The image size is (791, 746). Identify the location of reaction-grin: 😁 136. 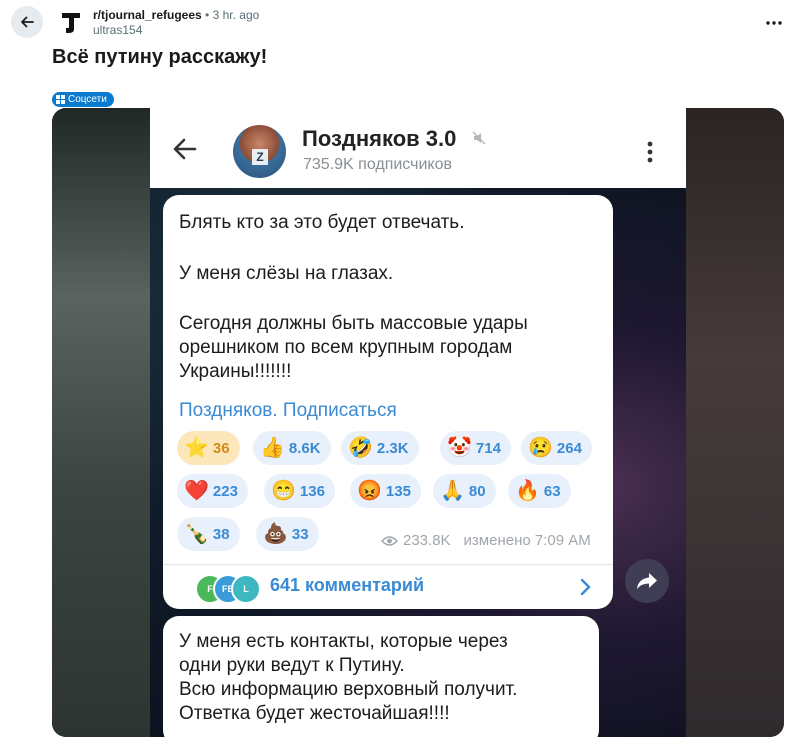
(299, 491).